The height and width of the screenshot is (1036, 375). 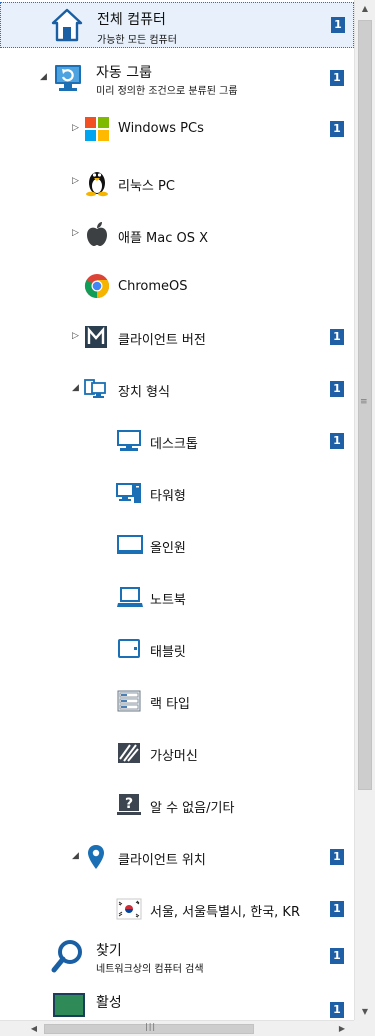 What do you see at coordinates (177, 1005) in the screenshot?
I see `tree-item-active: 활성 1` at bounding box center [177, 1005].